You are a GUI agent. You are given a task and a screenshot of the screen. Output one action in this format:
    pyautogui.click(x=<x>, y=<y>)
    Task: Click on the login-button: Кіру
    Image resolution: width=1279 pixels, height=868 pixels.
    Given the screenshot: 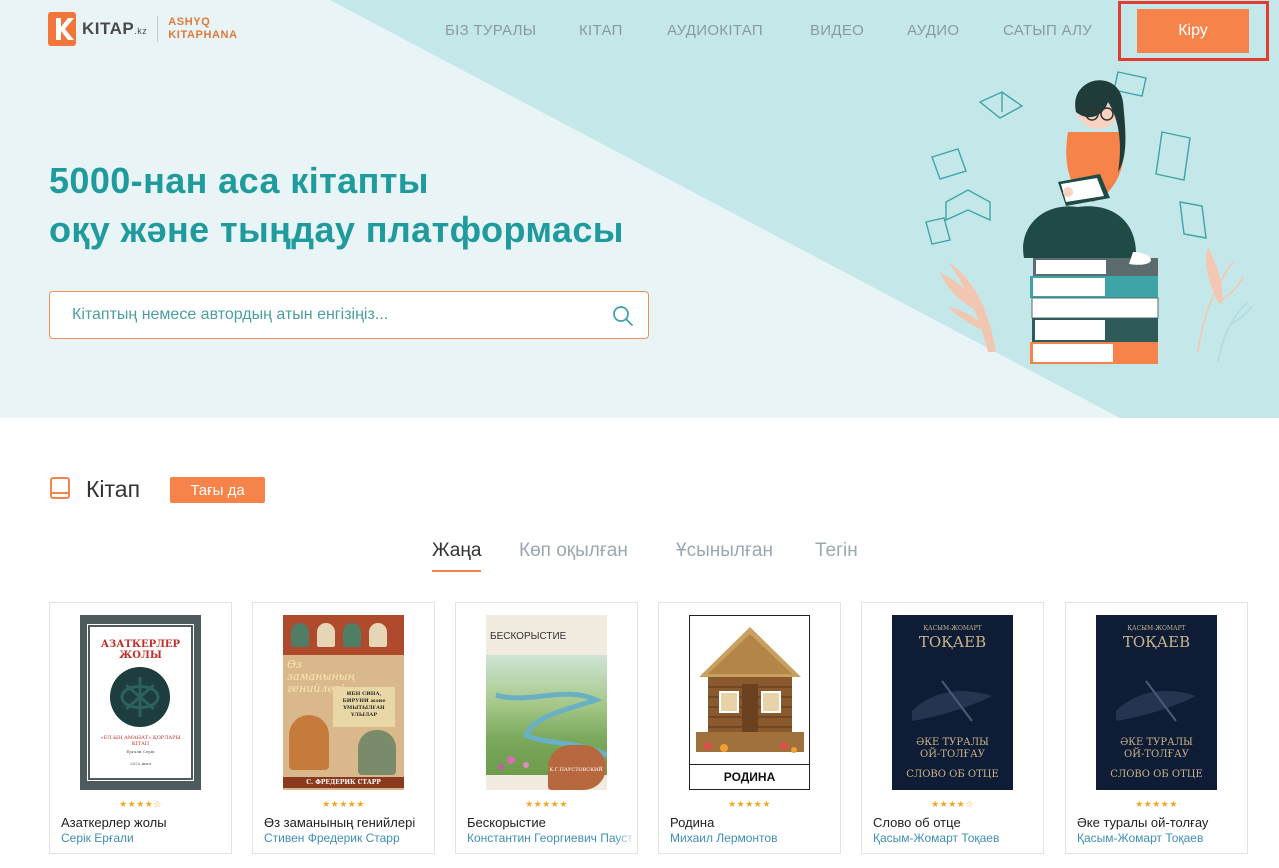 What is the action you would take?
    pyautogui.click(x=1193, y=31)
    